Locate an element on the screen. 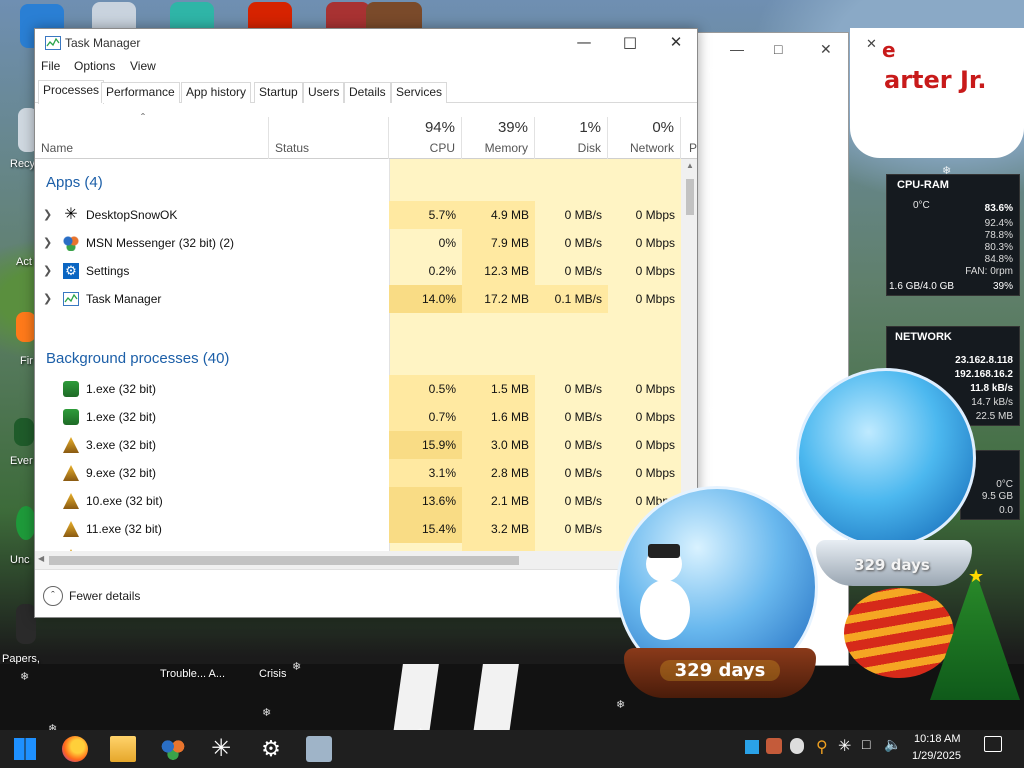 Image resolution: width=1024 pixels, height=768 pixels. group-header-background: Background processes (40) is located at coordinates (358, 359).